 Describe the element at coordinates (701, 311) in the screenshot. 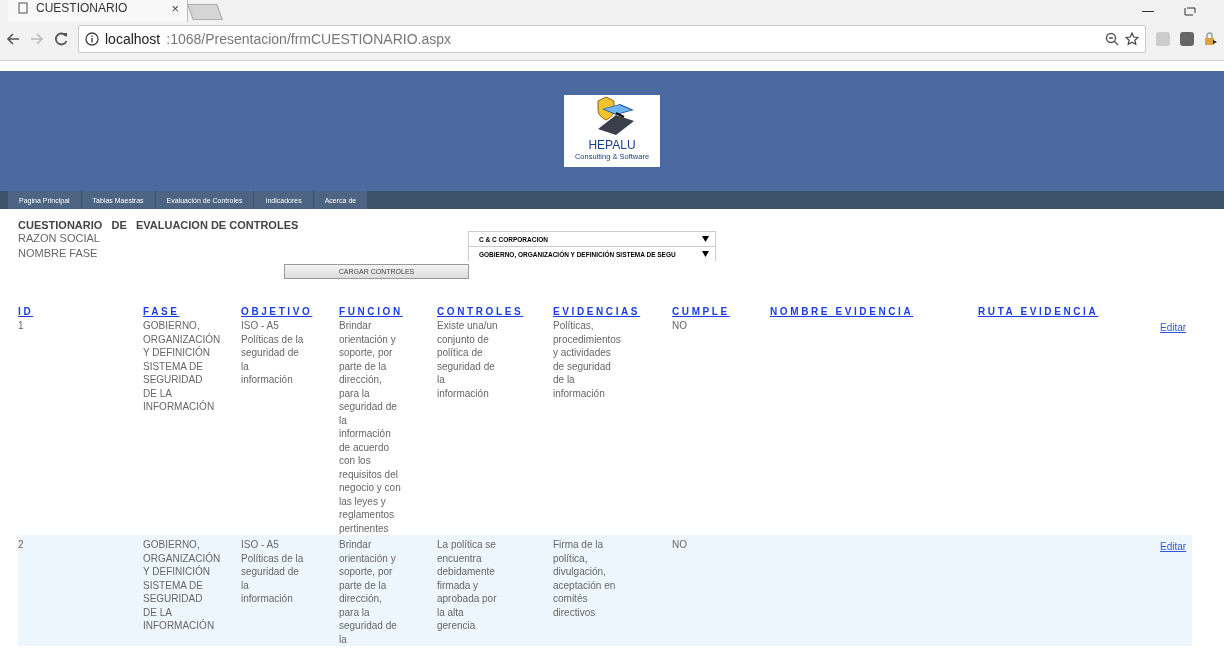

I see `column-header-link: CUMPLE` at that location.